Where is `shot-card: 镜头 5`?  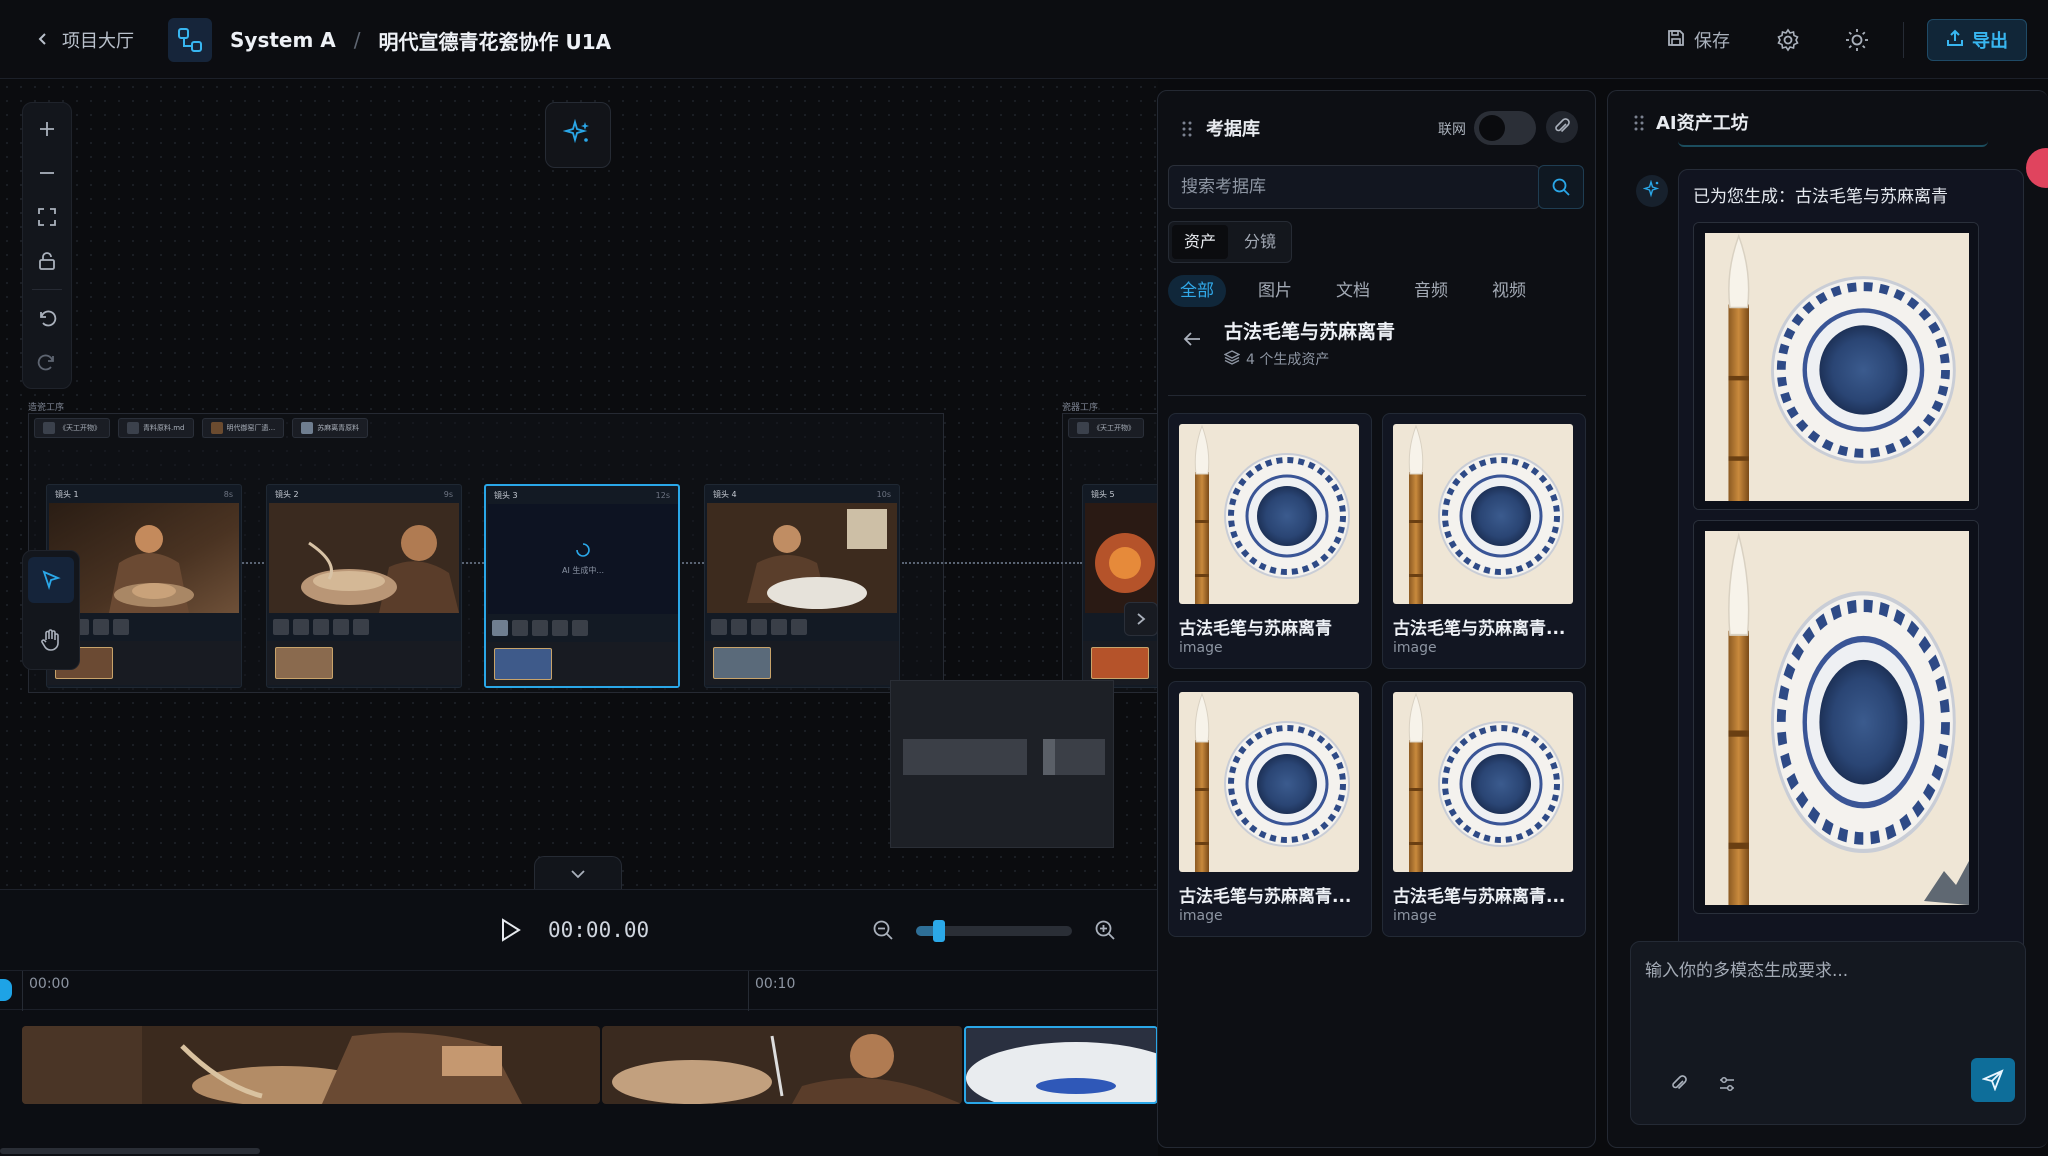
shot-card: 镜头 5 is located at coordinates (1120, 586).